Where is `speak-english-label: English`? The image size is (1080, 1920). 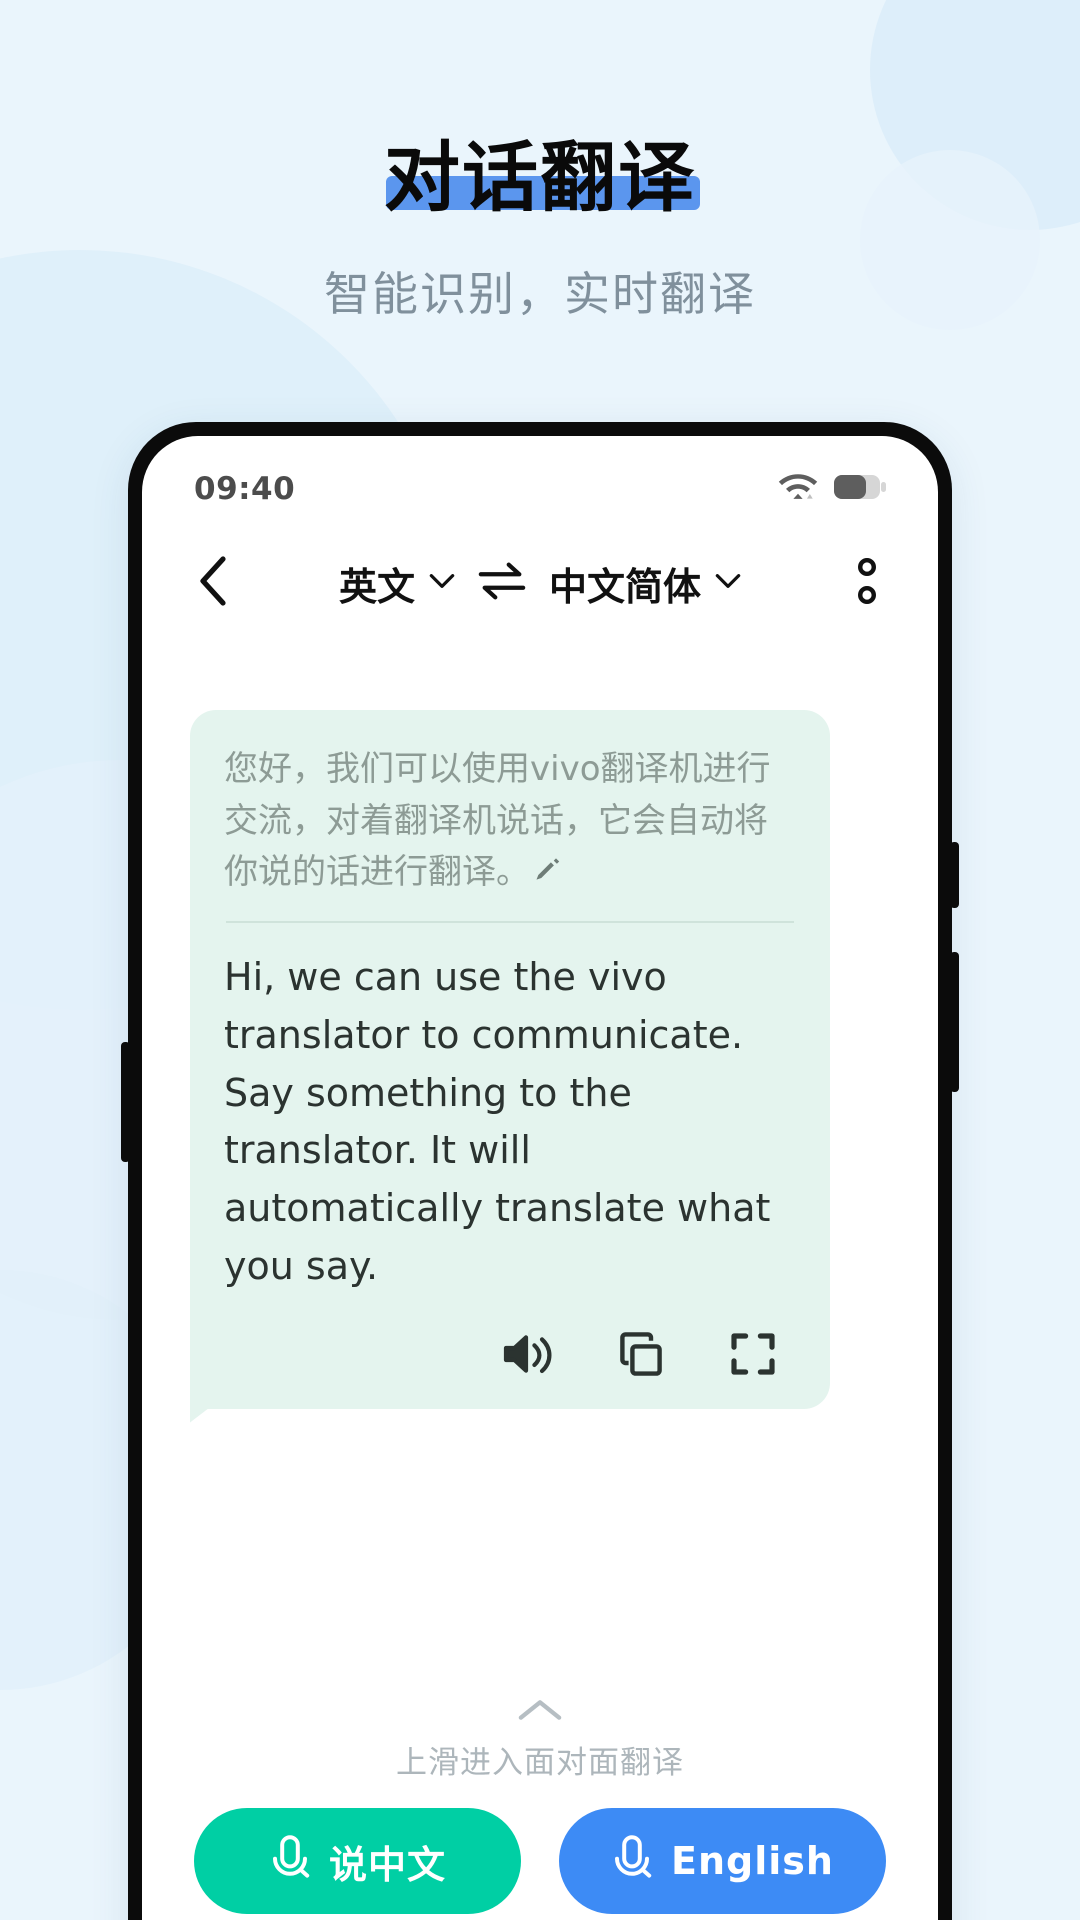 speak-english-label: English is located at coordinates (752, 1861).